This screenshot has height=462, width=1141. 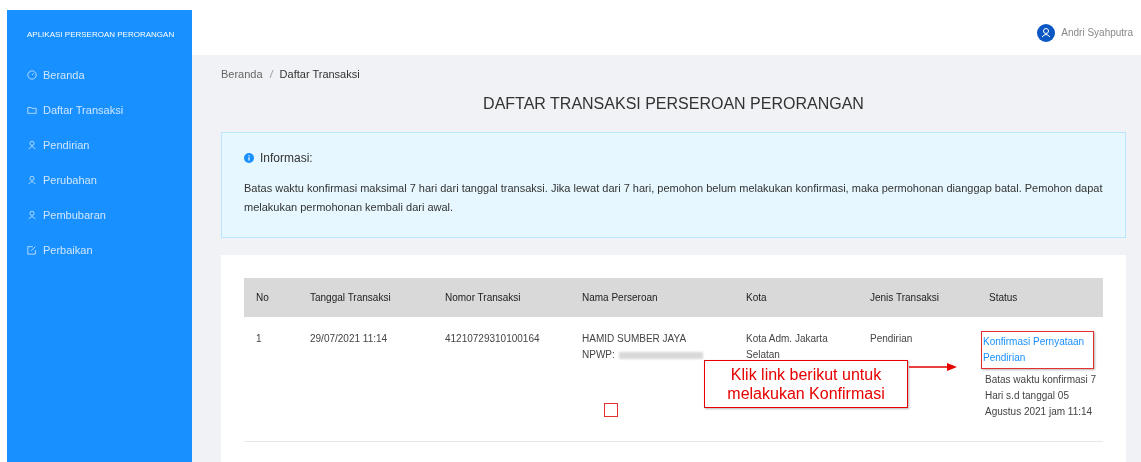 I want to click on breadcrumb-item: Beranda, so click(x=242, y=74).